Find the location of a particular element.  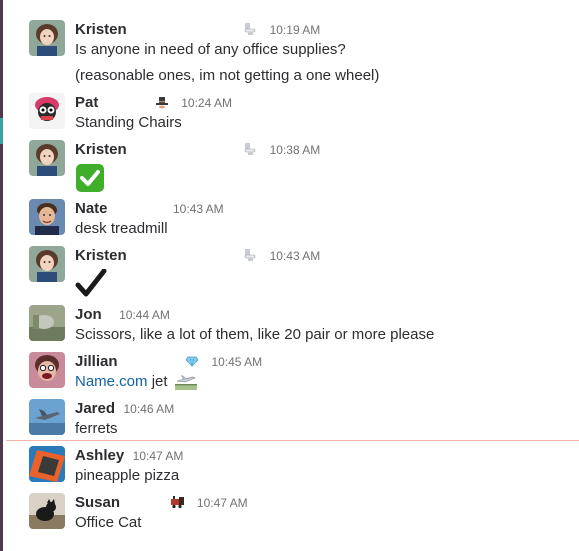

message-text: ferrets is located at coordinates (322, 429).